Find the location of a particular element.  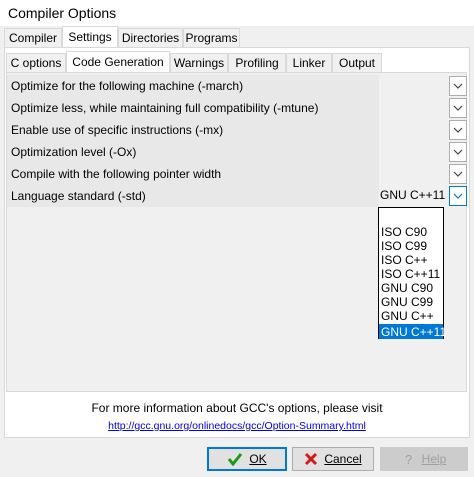

help-label: Help is located at coordinates (434, 459).